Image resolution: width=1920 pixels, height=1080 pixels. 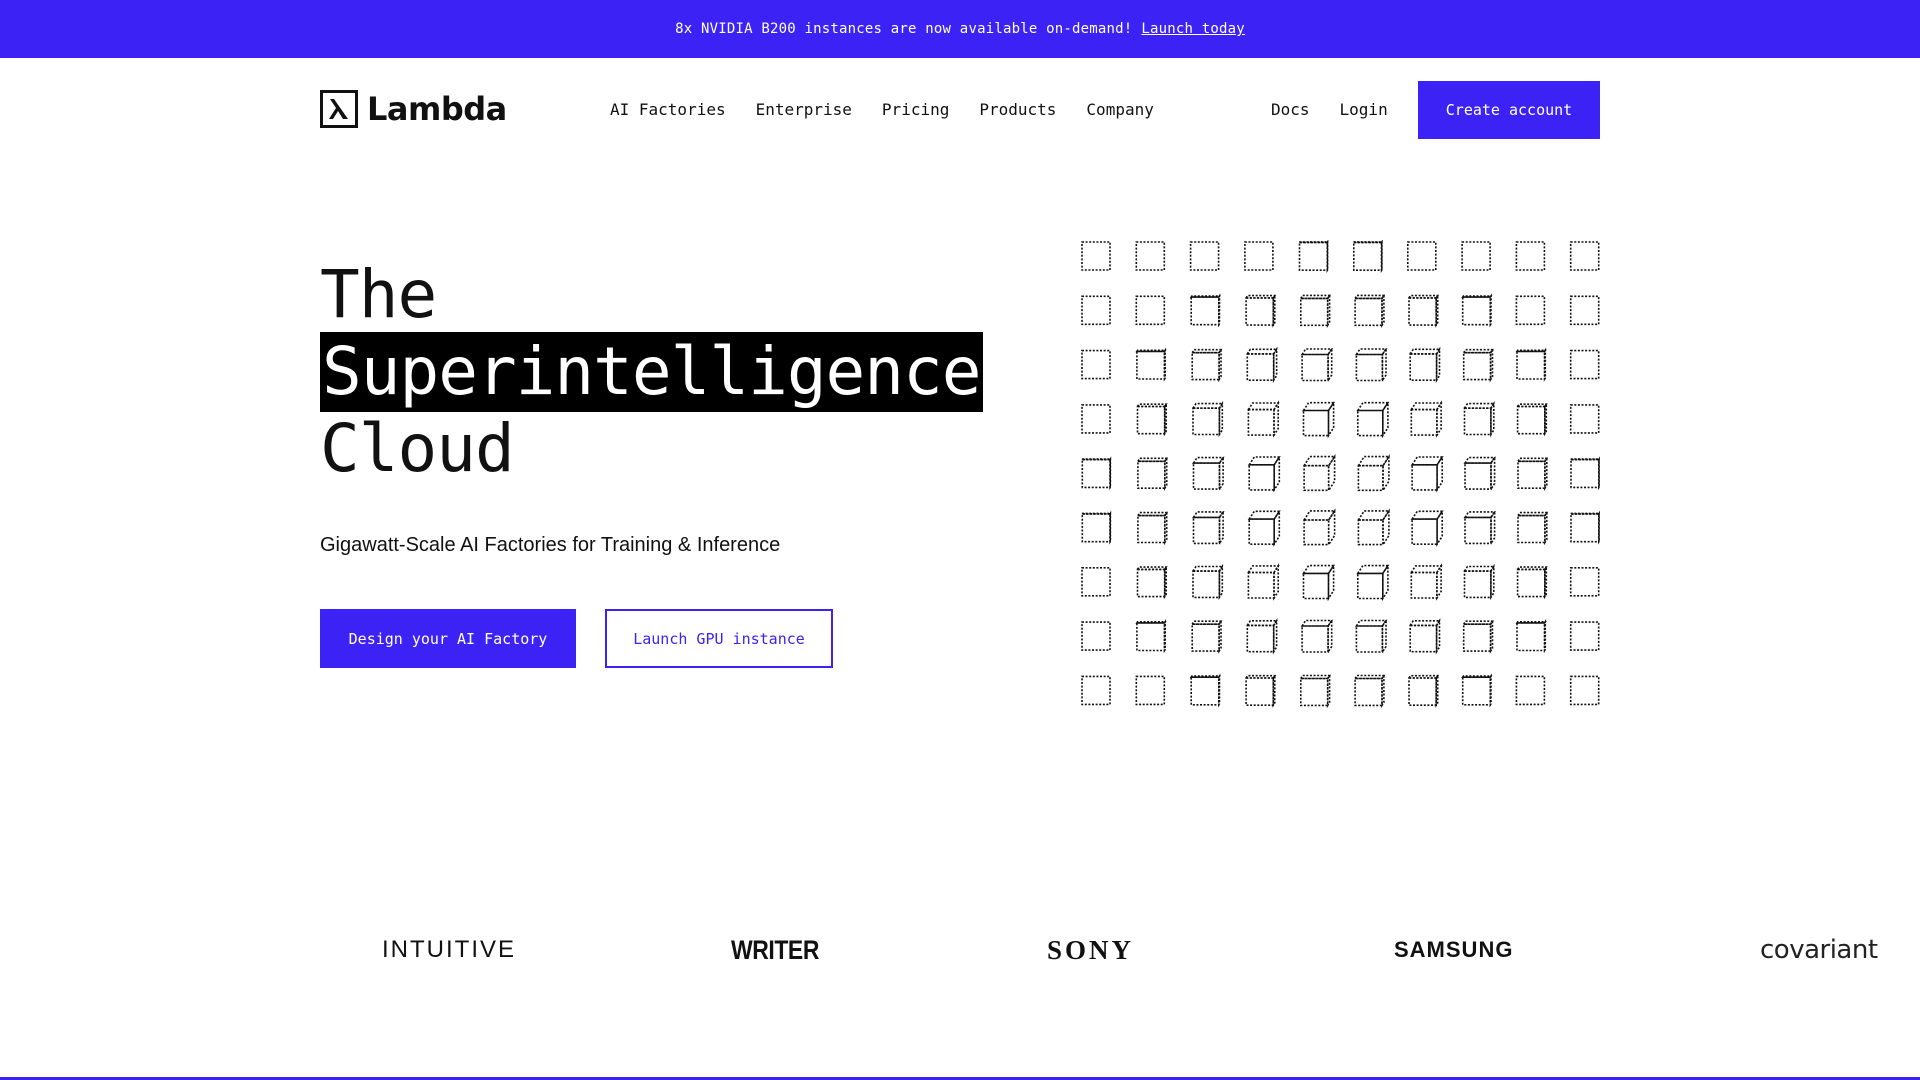 I want to click on nav-pricing: Pricing, so click(x=915, y=109).